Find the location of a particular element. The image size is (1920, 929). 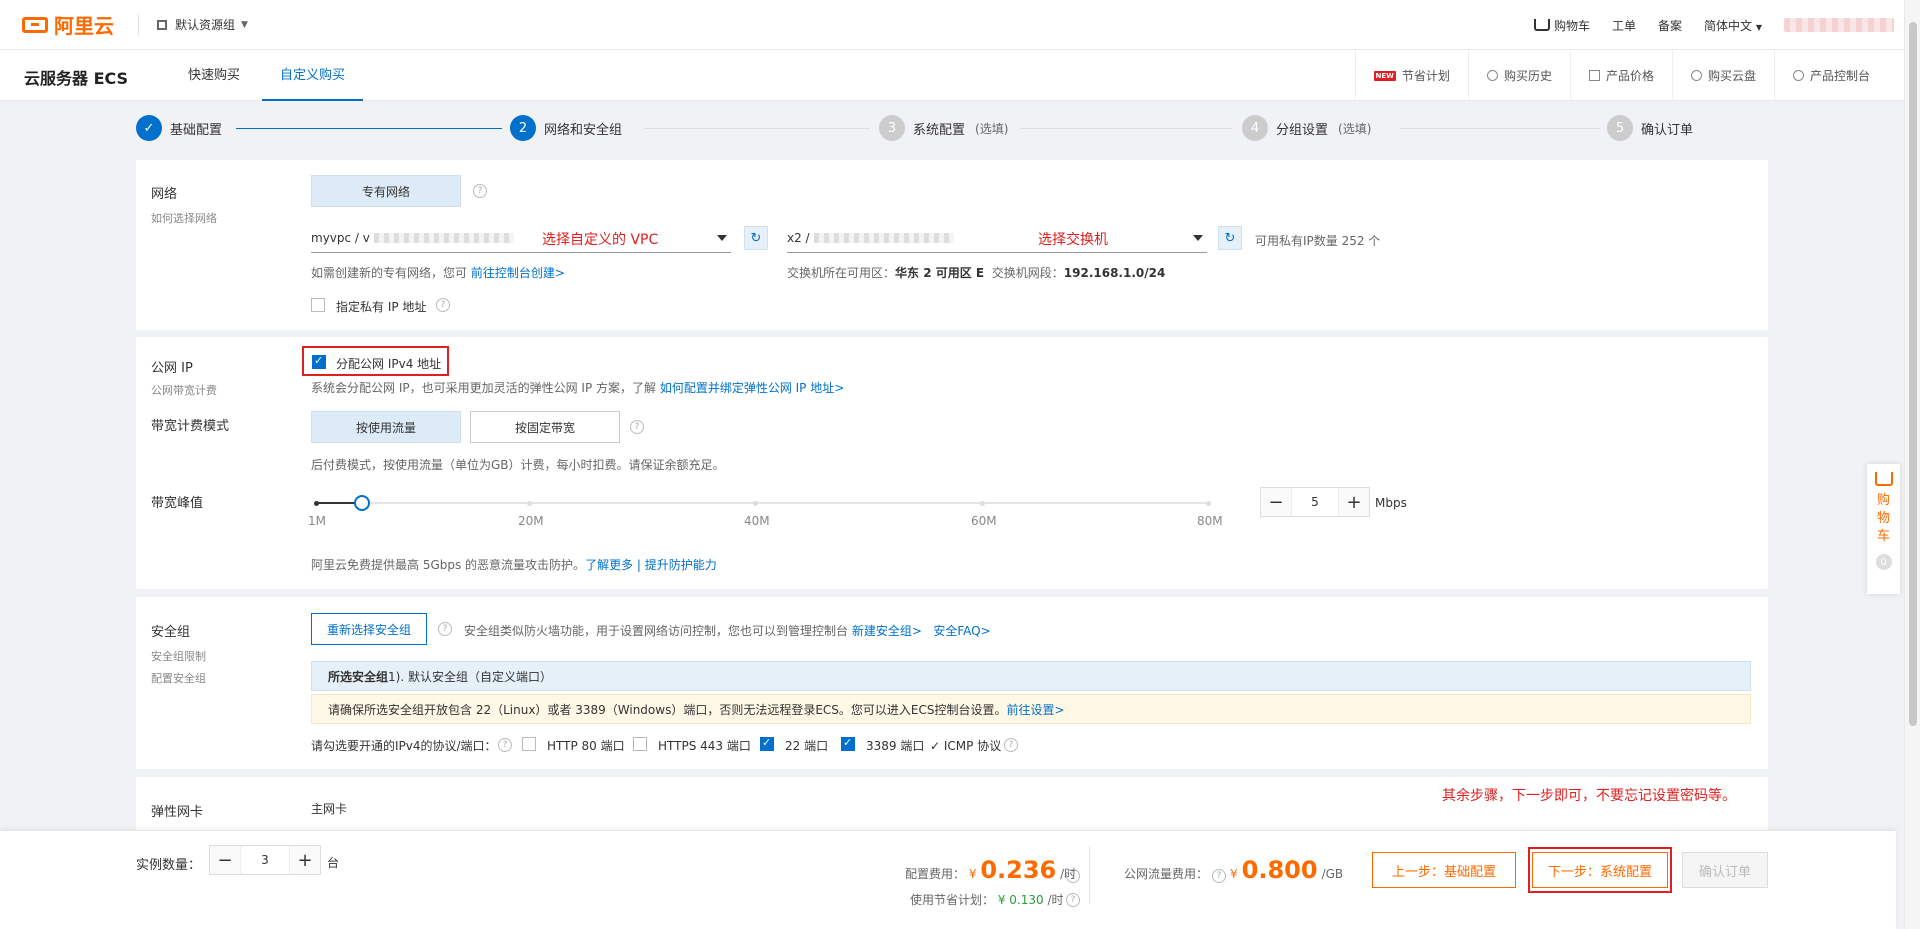

slider-mark is located at coordinates (755, 503).